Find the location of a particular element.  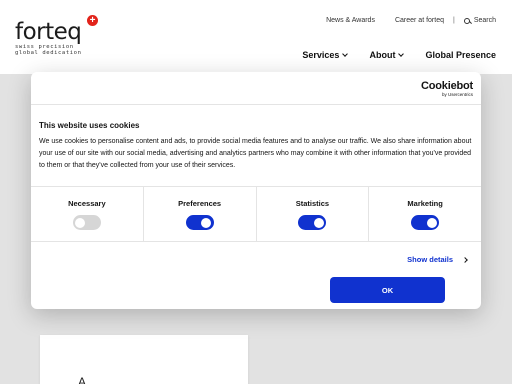

cookiebot-logo: Cookiebot by Usercentrics is located at coordinates (447, 89).